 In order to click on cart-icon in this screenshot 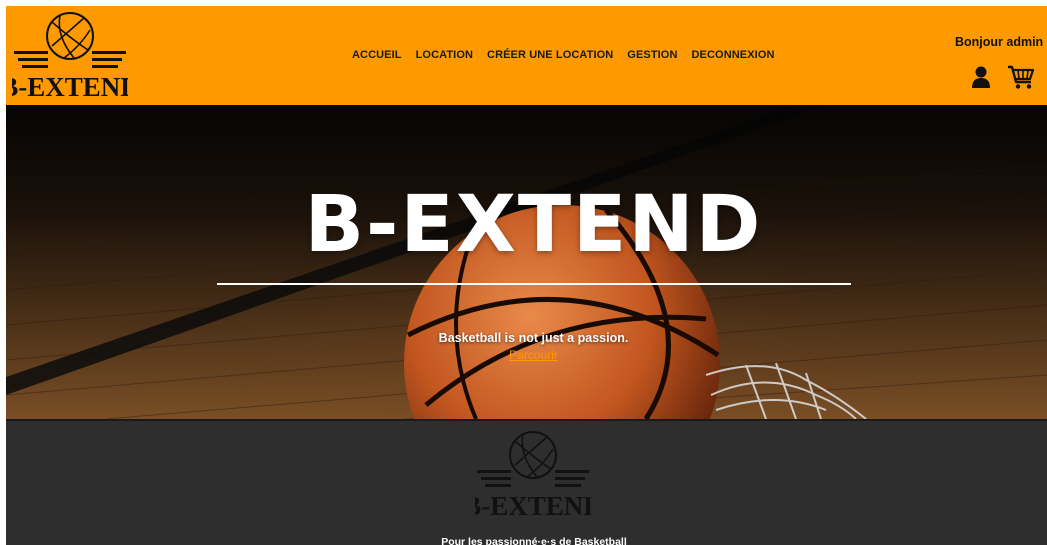, I will do `click(1021, 77)`.